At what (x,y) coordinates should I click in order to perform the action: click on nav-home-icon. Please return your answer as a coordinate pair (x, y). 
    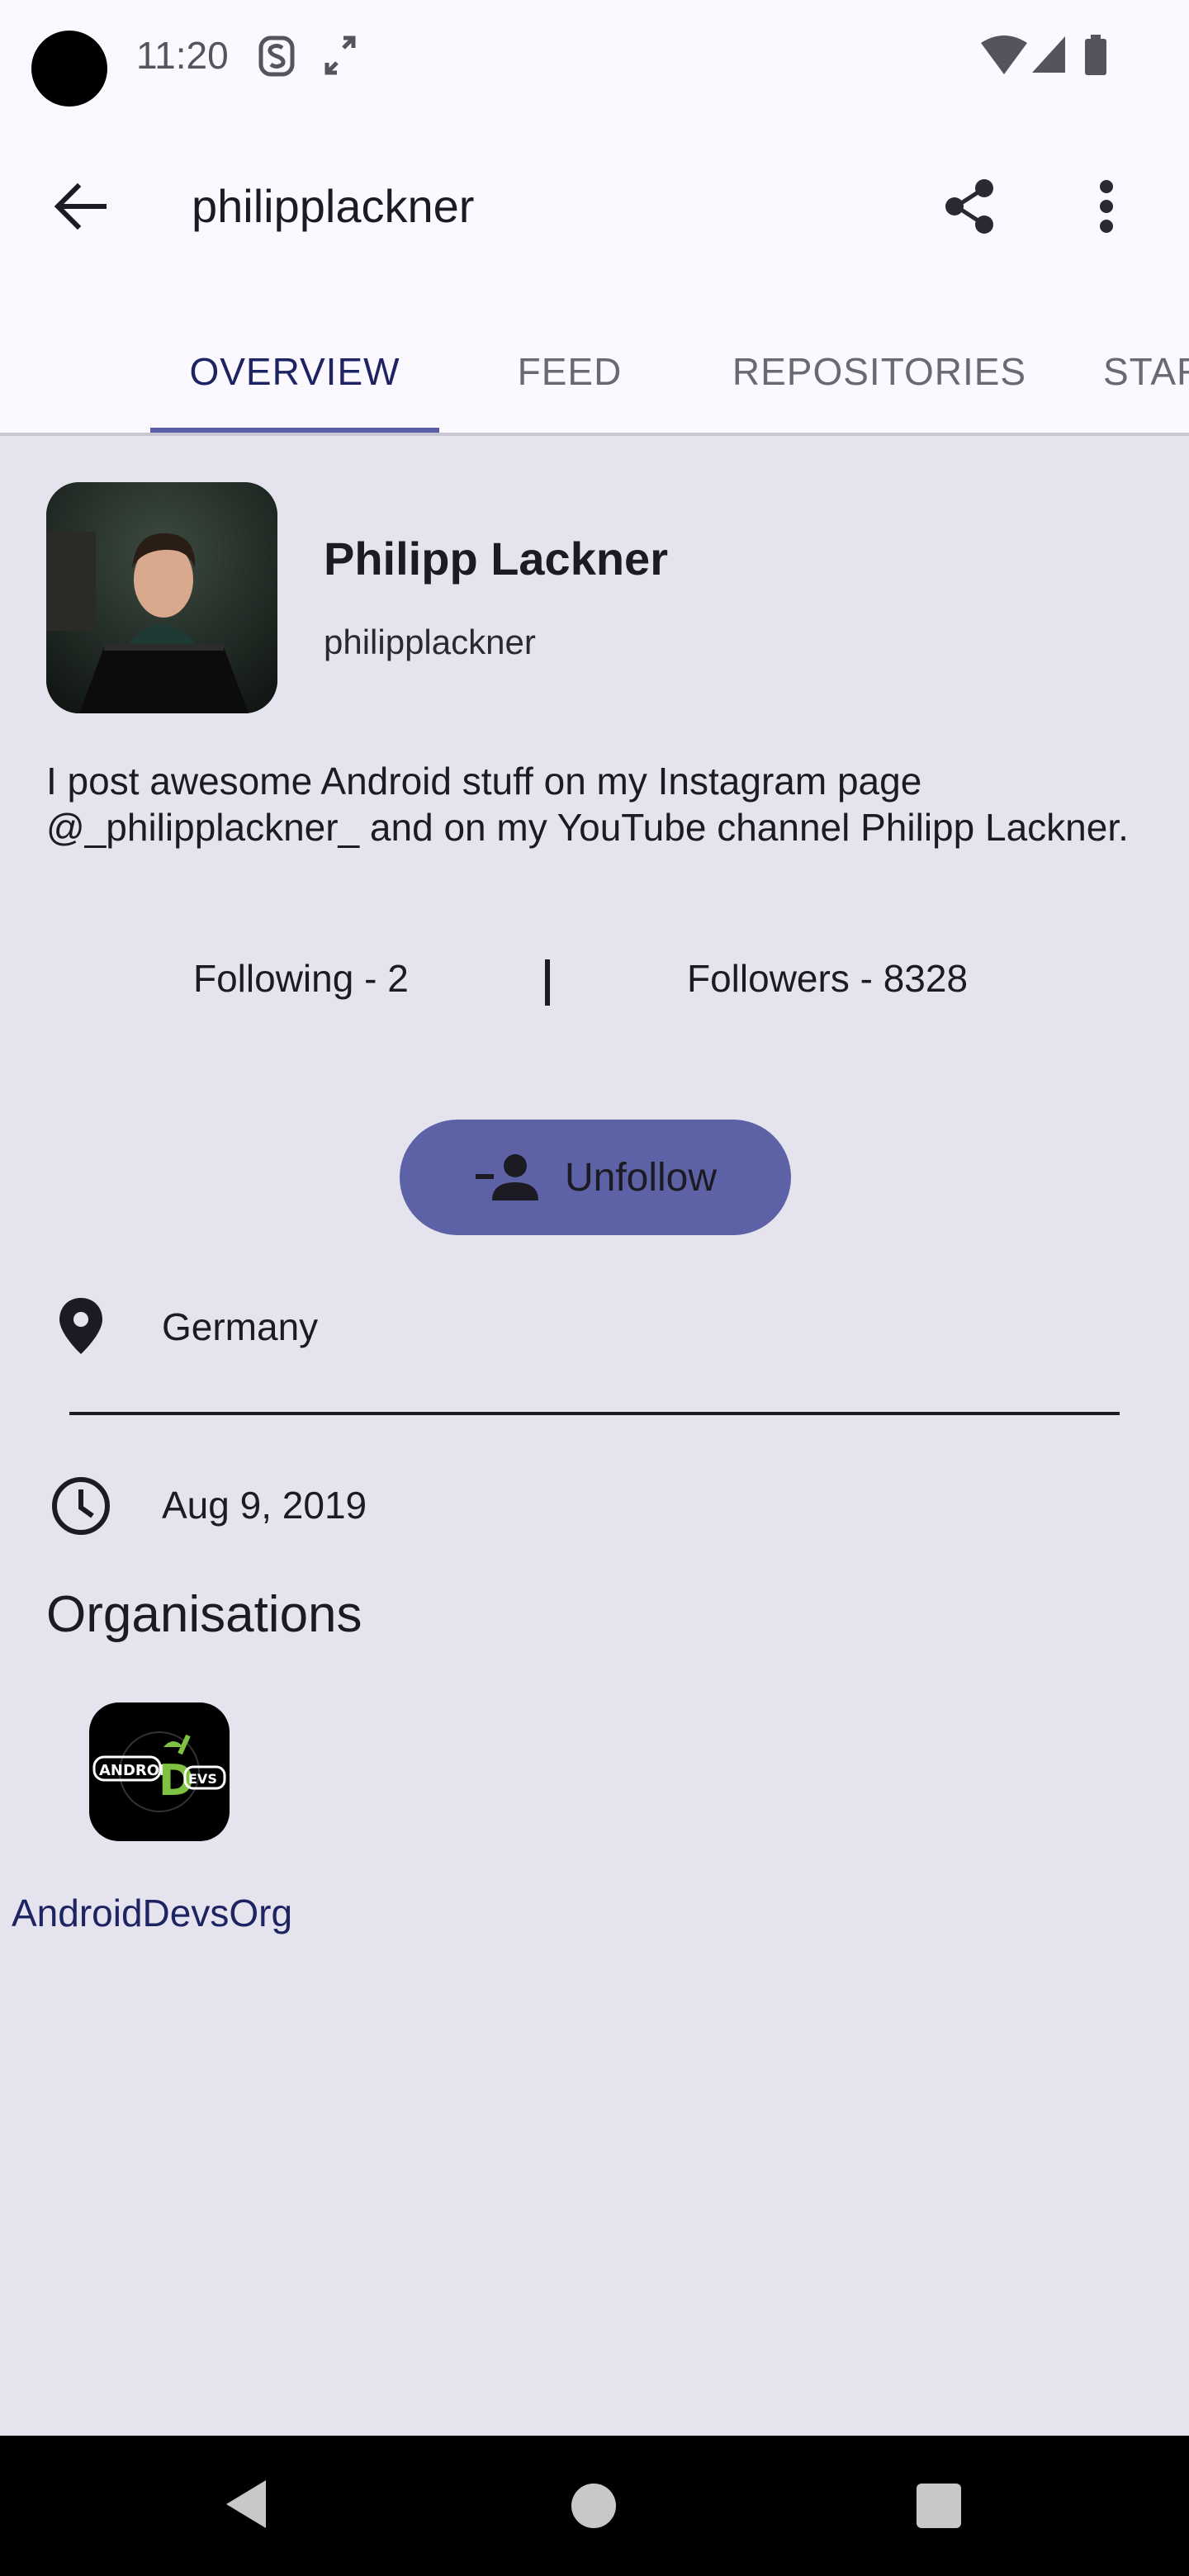
    Looking at the image, I should click on (593, 2506).